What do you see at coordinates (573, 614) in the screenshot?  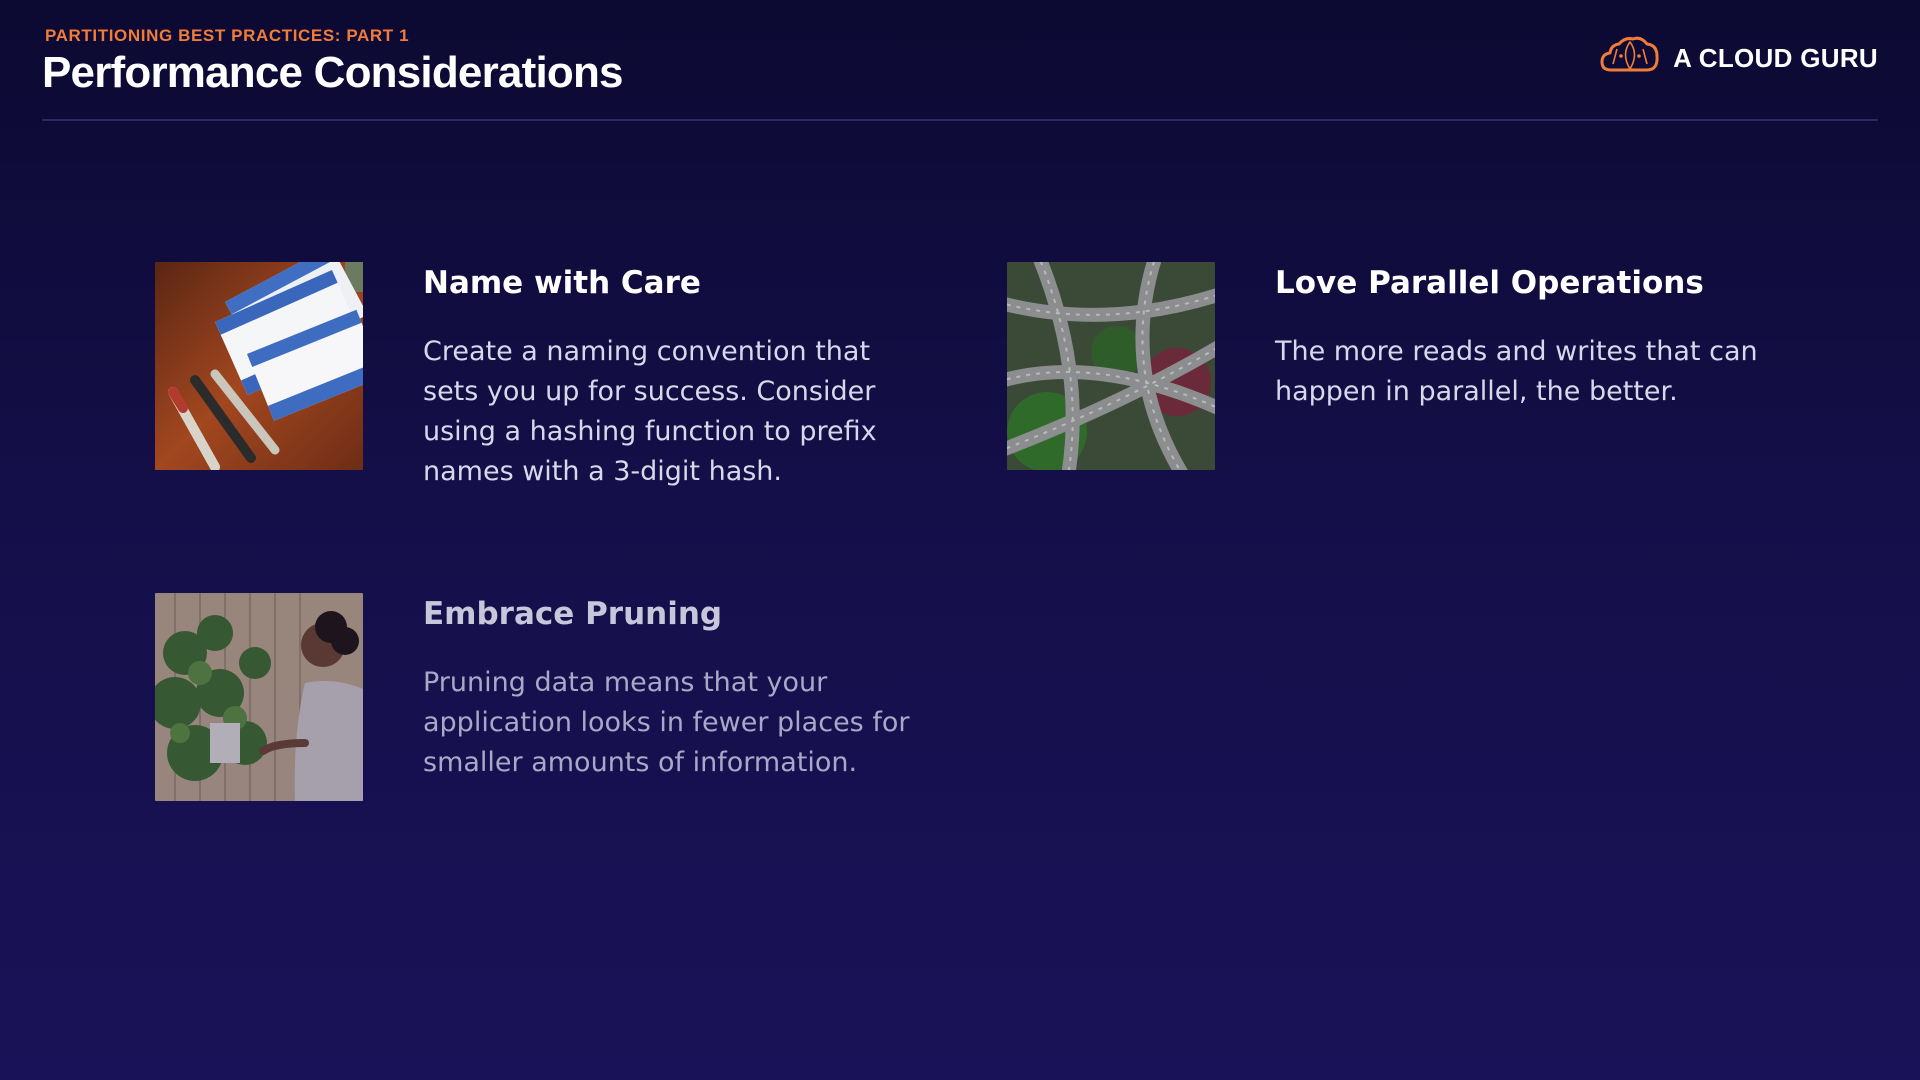 I see `card-title: Embrace Pruning` at bounding box center [573, 614].